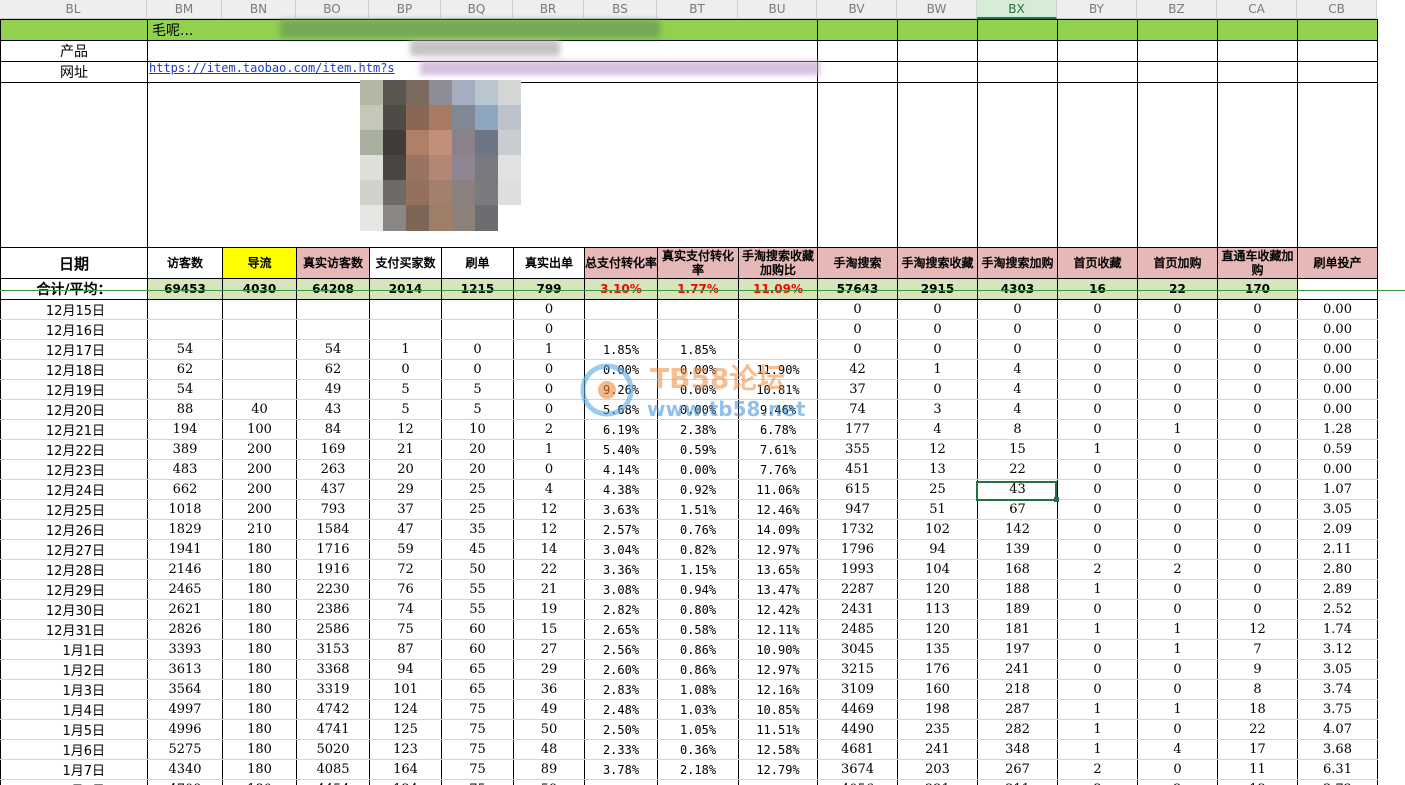  What do you see at coordinates (778, 569) in the screenshot?
I see `cell: 13.65%` at bounding box center [778, 569].